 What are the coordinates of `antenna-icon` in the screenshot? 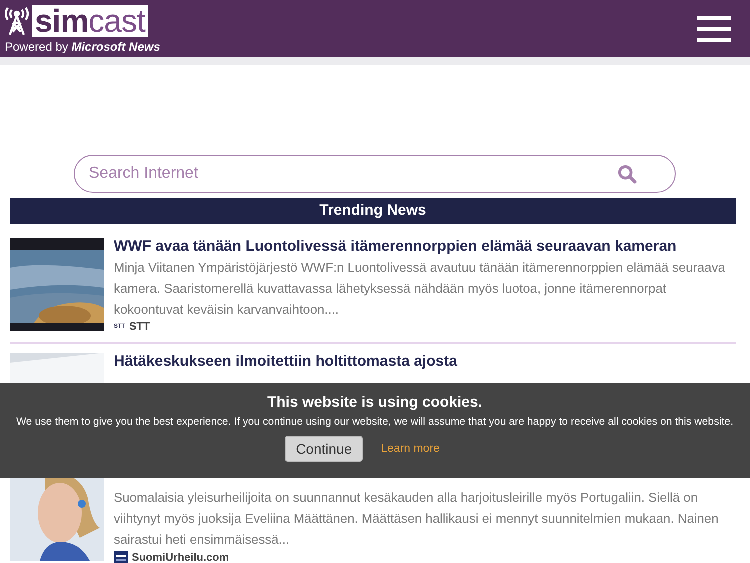 It's located at (17, 21).